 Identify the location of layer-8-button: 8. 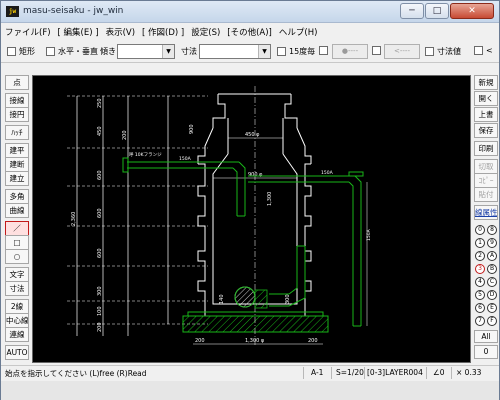
(492, 230).